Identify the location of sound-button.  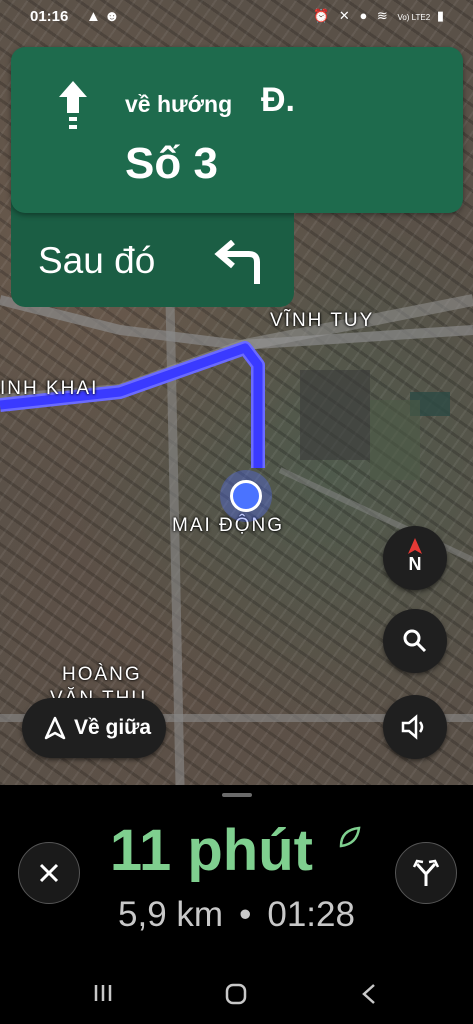
(415, 727).